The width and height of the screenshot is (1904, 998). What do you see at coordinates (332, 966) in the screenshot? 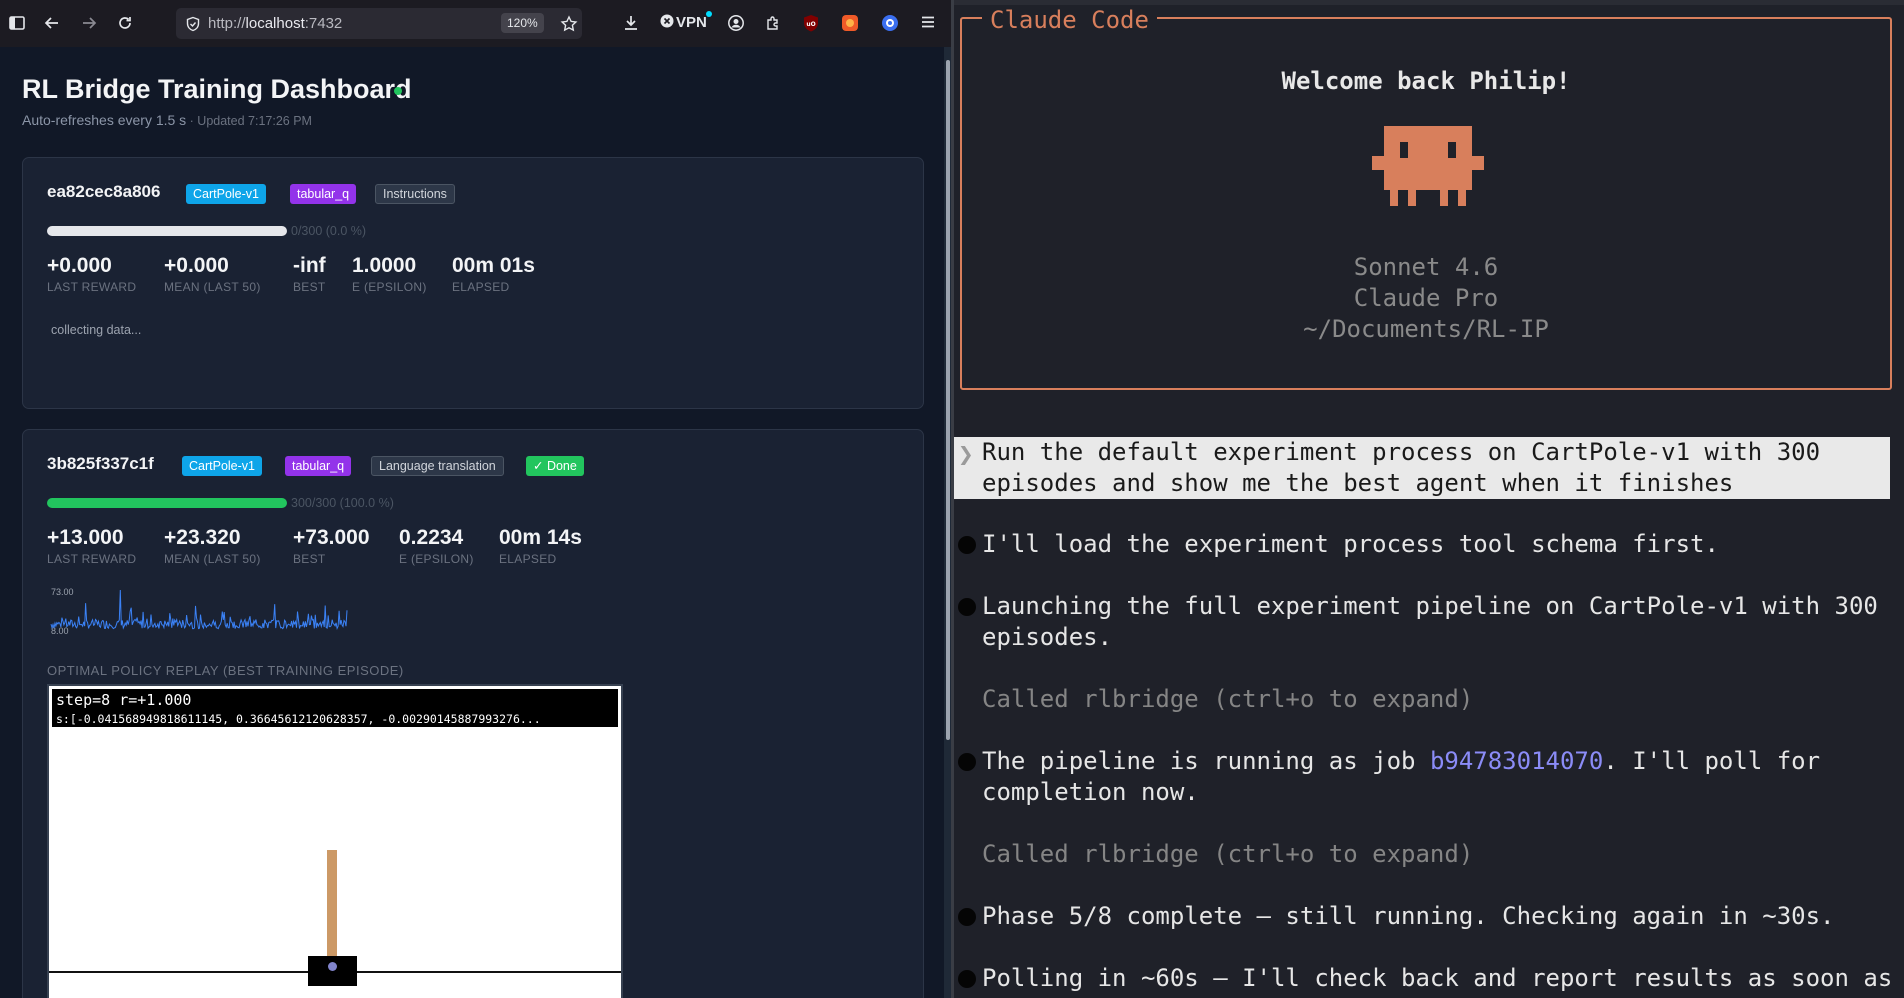
I see `cartpole-axle` at bounding box center [332, 966].